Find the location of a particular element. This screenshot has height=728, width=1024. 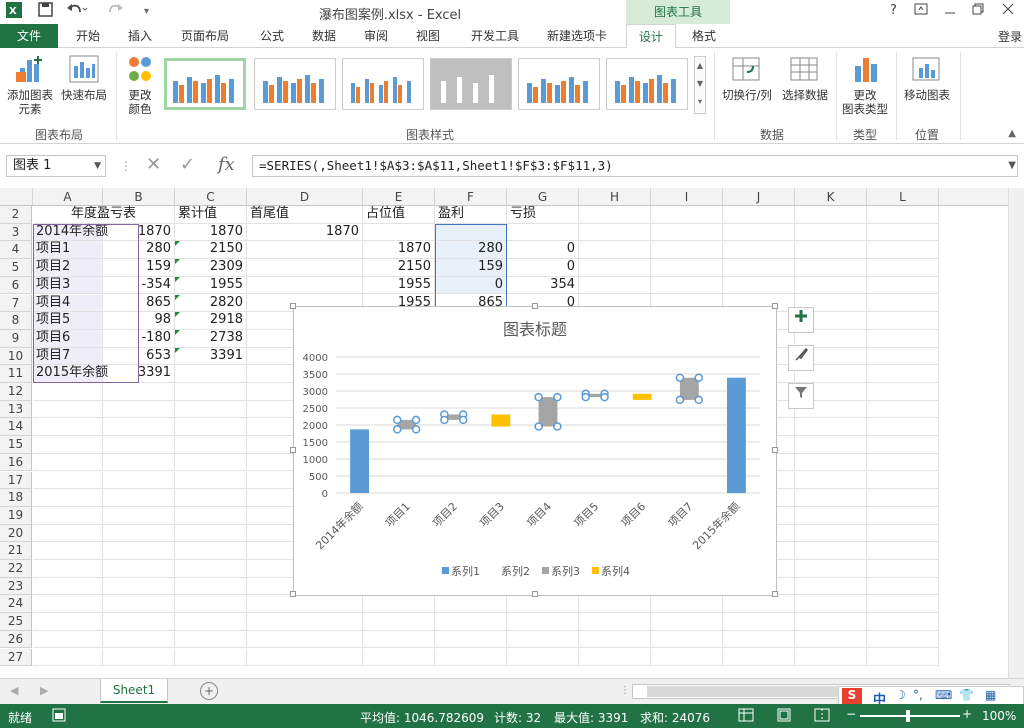

cell: 2738 is located at coordinates (211, 338).